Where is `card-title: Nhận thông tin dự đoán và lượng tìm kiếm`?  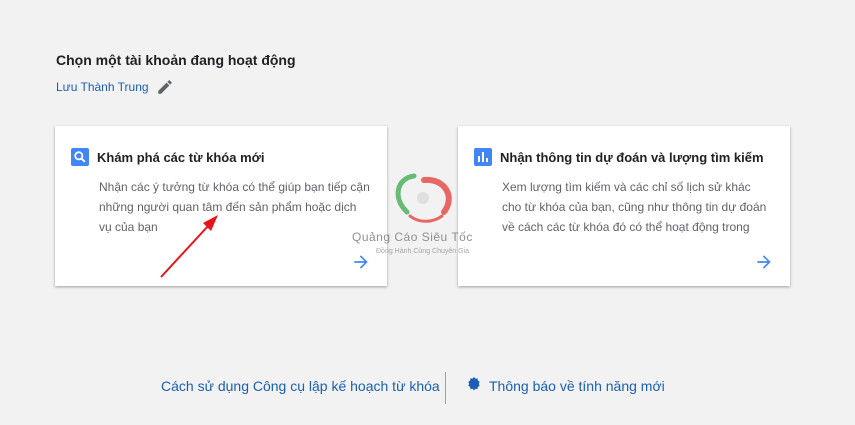
card-title: Nhận thông tin dự đoán và lượng tìm kiếm is located at coordinates (632, 157).